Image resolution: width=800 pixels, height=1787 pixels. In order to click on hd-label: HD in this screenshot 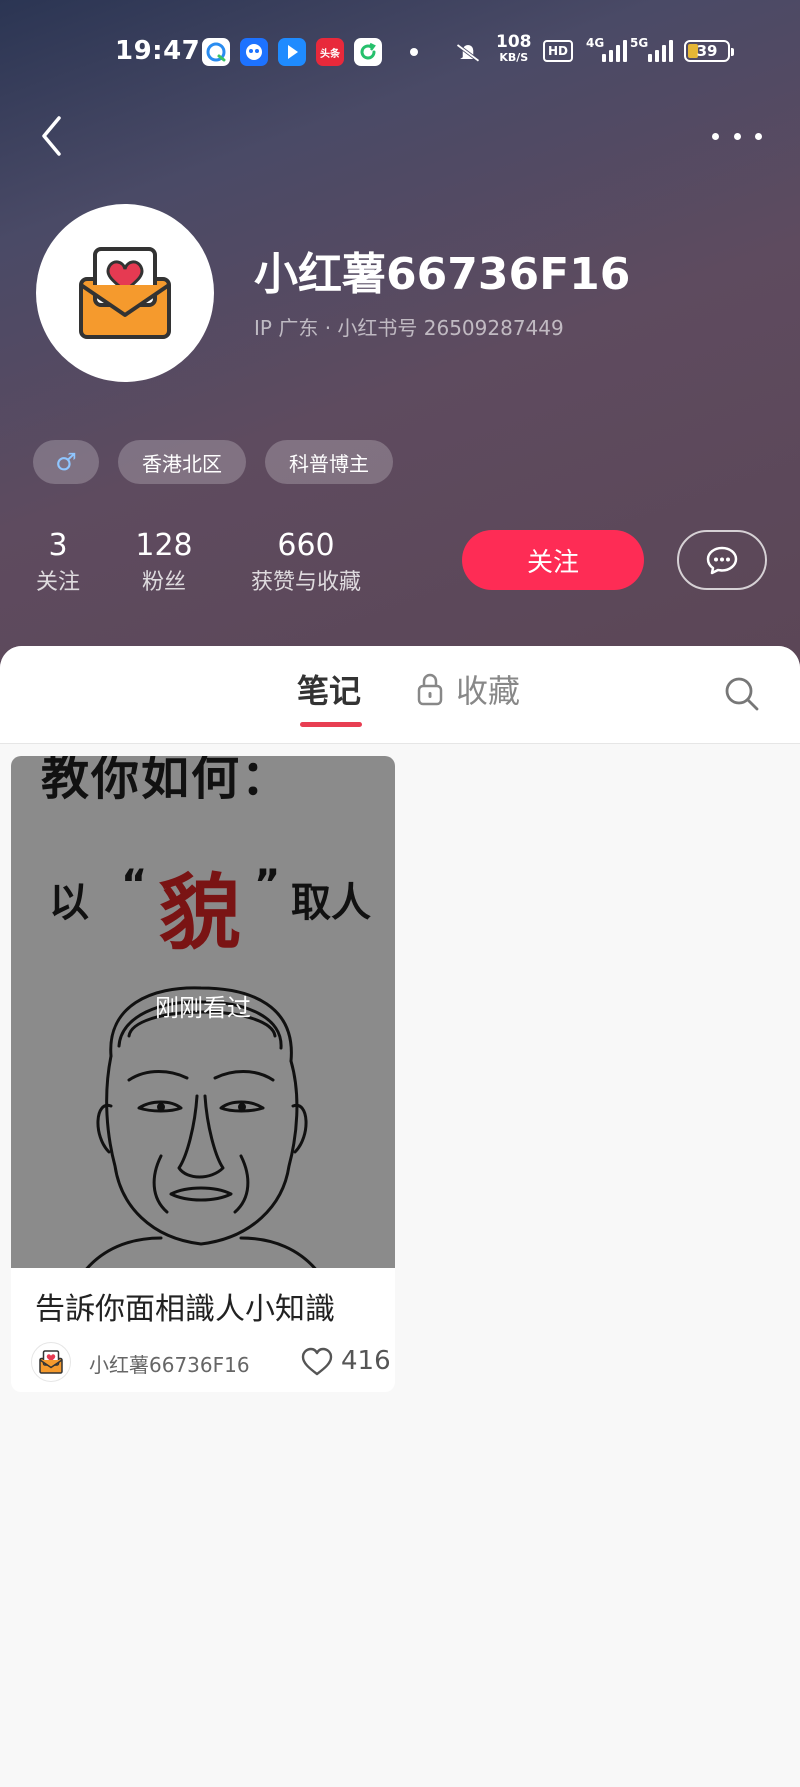, I will do `click(557, 51)`.